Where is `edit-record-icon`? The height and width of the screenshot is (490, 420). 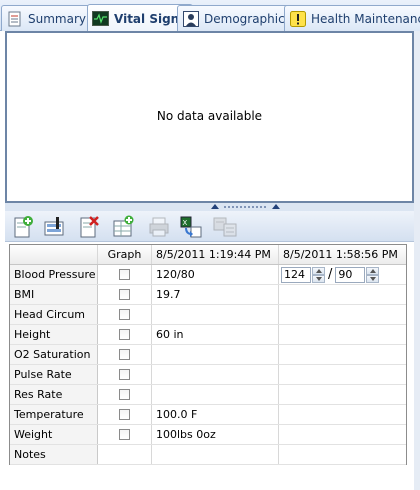
edit-record-icon is located at coordinates (54, 225).